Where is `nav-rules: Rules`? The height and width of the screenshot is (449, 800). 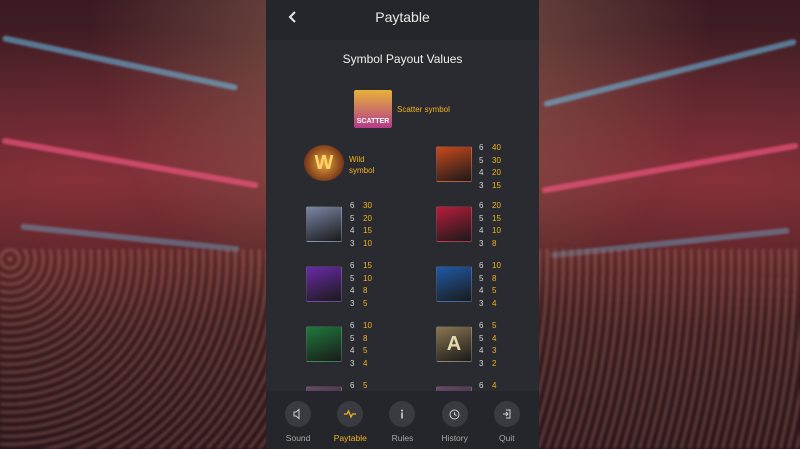 nav-rules: Rules is located at coordinates (402, 417).